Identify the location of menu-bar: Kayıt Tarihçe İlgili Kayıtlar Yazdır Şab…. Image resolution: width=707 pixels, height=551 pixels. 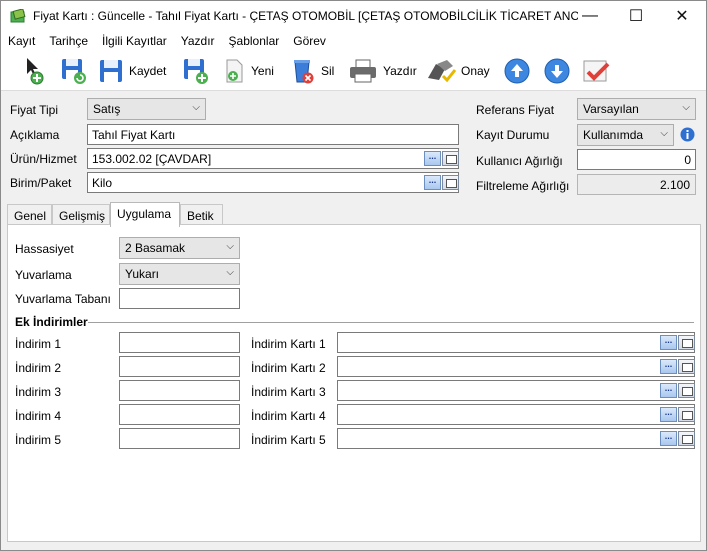
(353, 41).